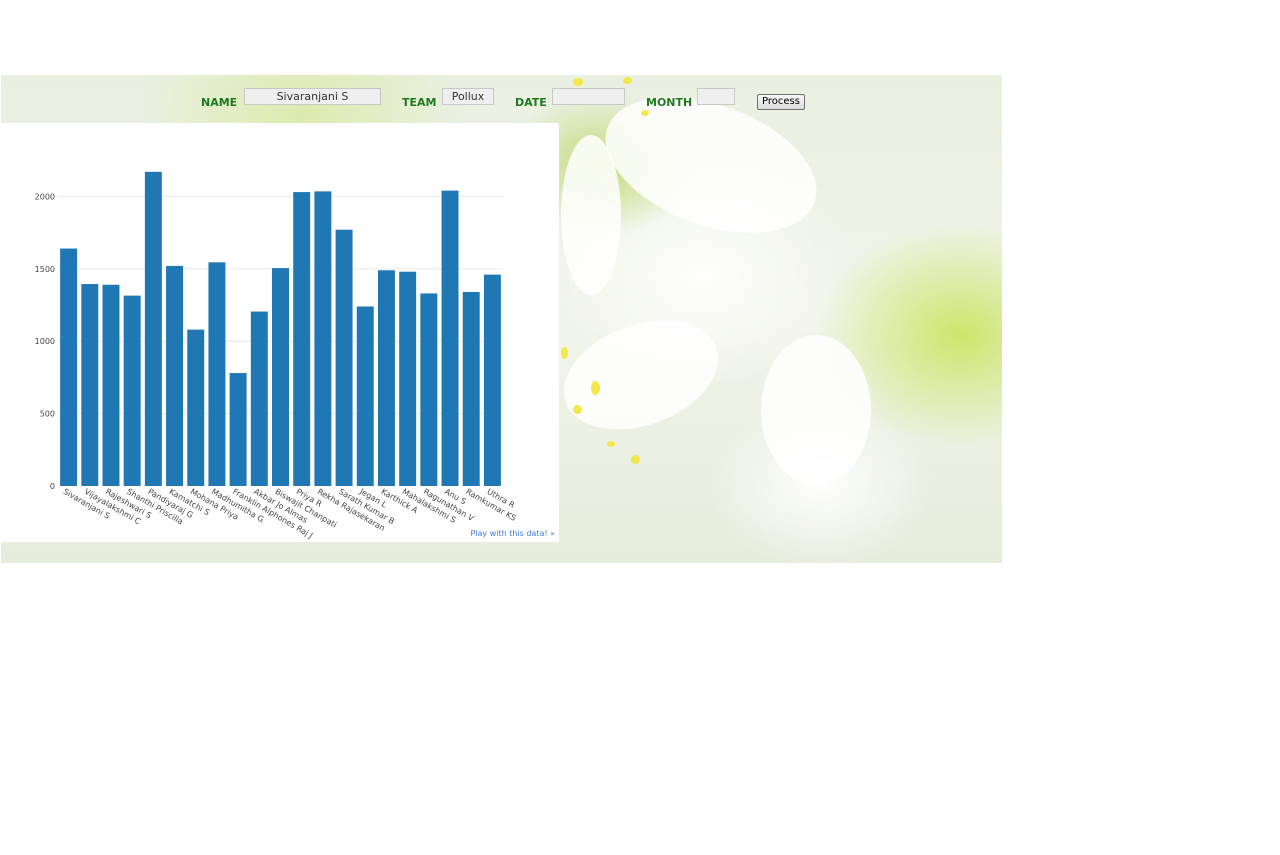 This screenshot has width=1280, height=855. I want to click on filter-form: NAME TEAM DATE MONTH Process, so click(501, 98).